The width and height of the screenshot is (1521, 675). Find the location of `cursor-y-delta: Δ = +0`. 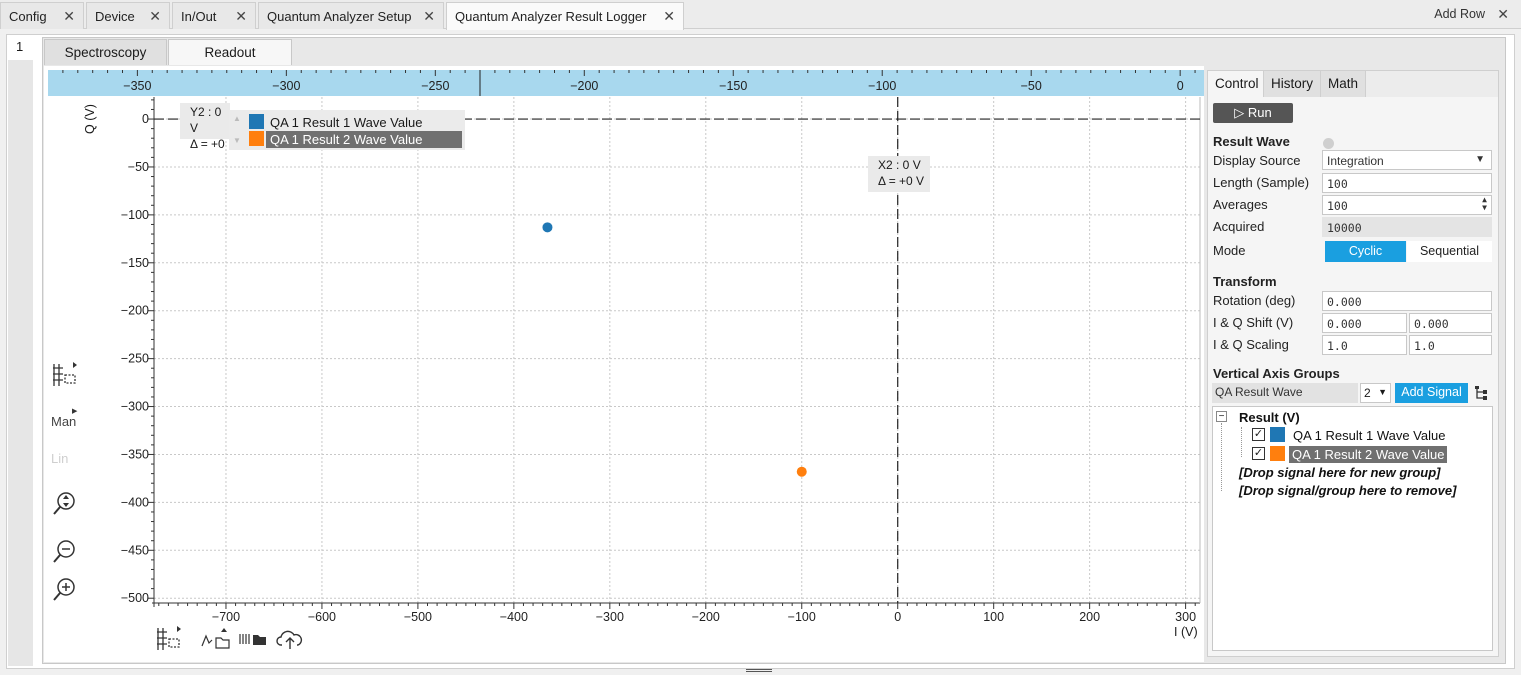

cursor-y-delta: Δ = +0 is located at coordinates (207, 144).